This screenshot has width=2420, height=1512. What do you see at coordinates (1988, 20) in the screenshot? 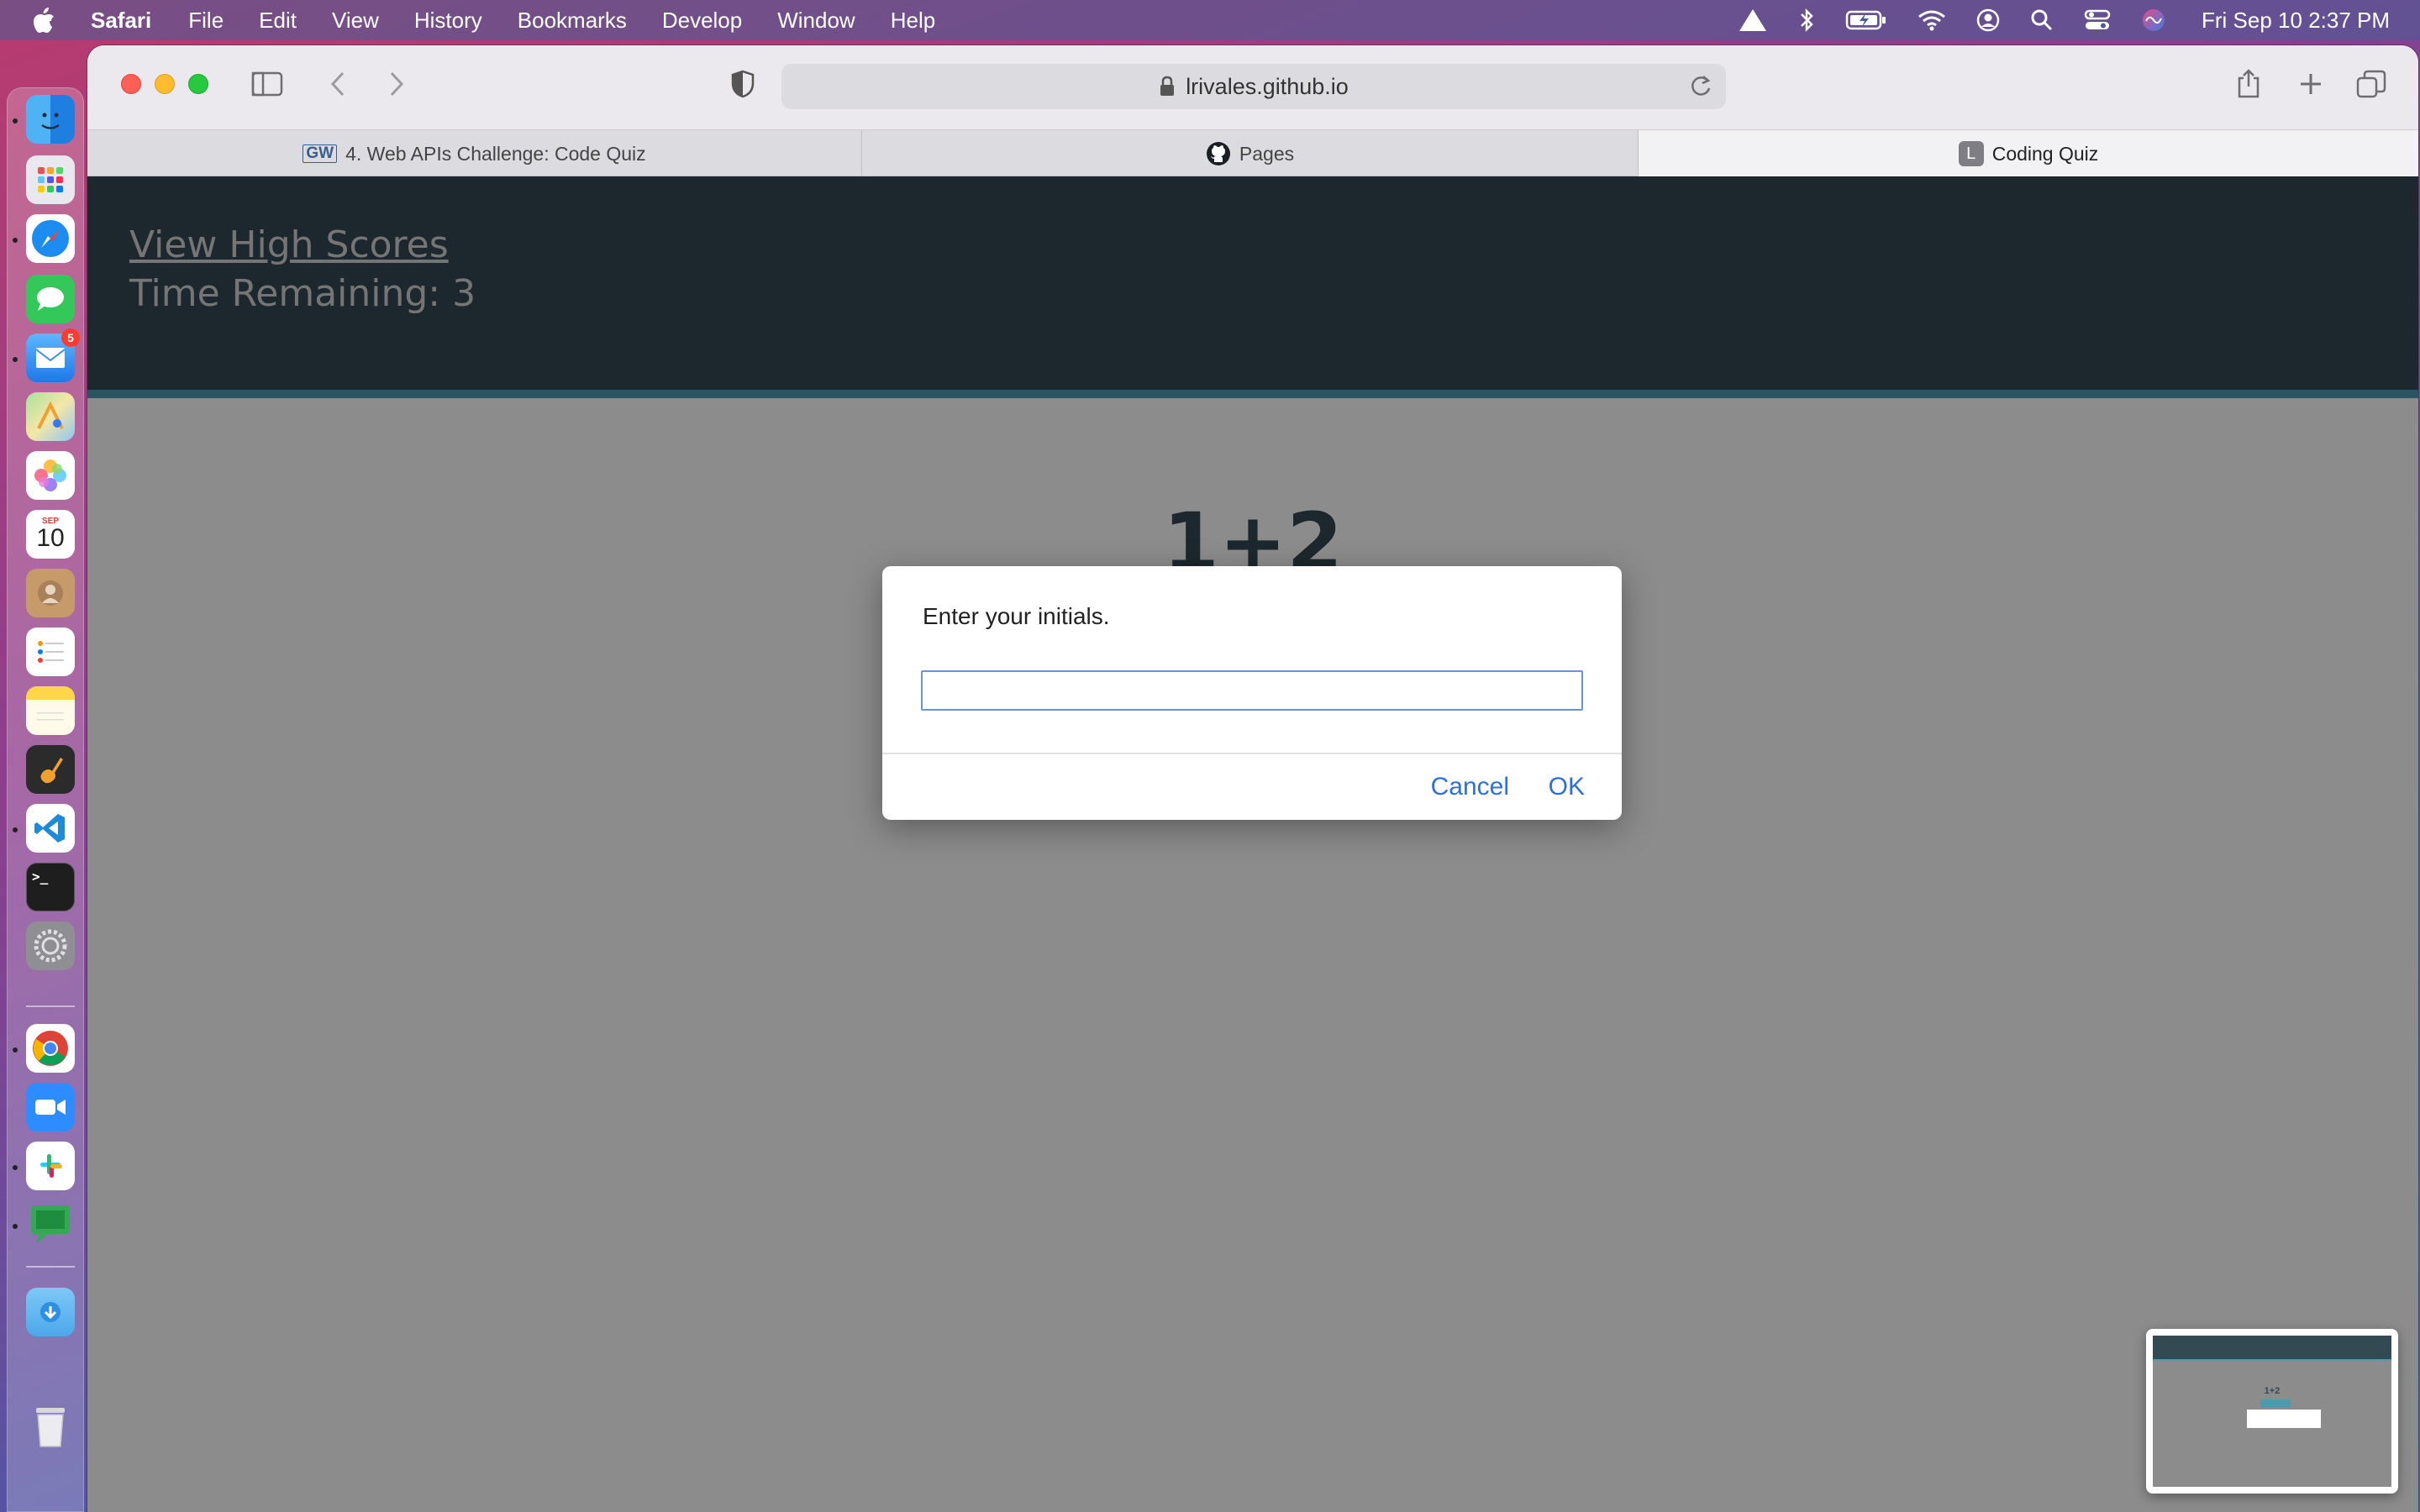
I see `user-icon` at bounding box center [1988, 20].